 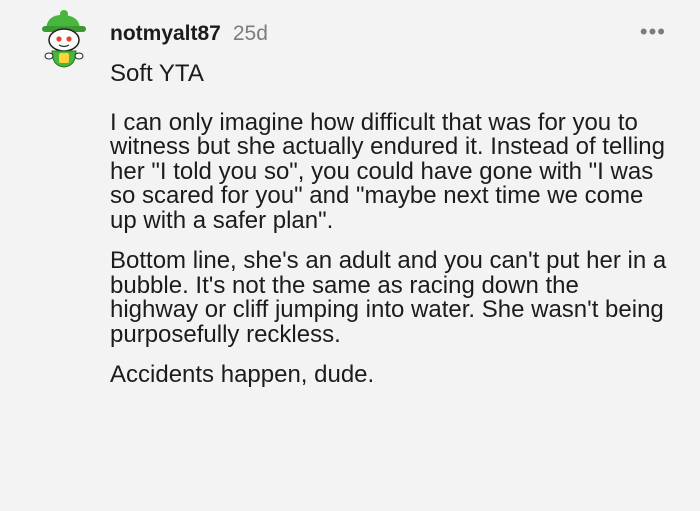 I want to click on username-link: notmyalt87, so click(x=165, y=34).